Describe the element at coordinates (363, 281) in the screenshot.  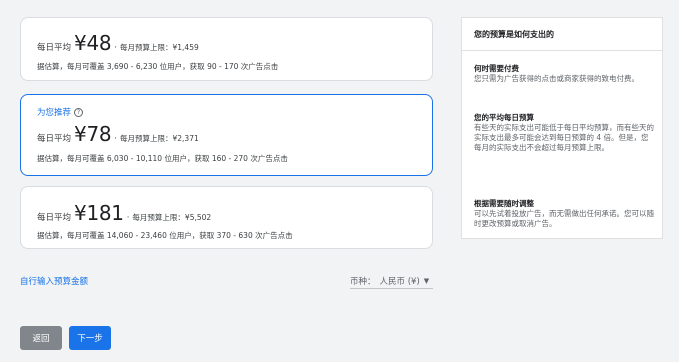
I see `currency-label: 币种：` at that location.